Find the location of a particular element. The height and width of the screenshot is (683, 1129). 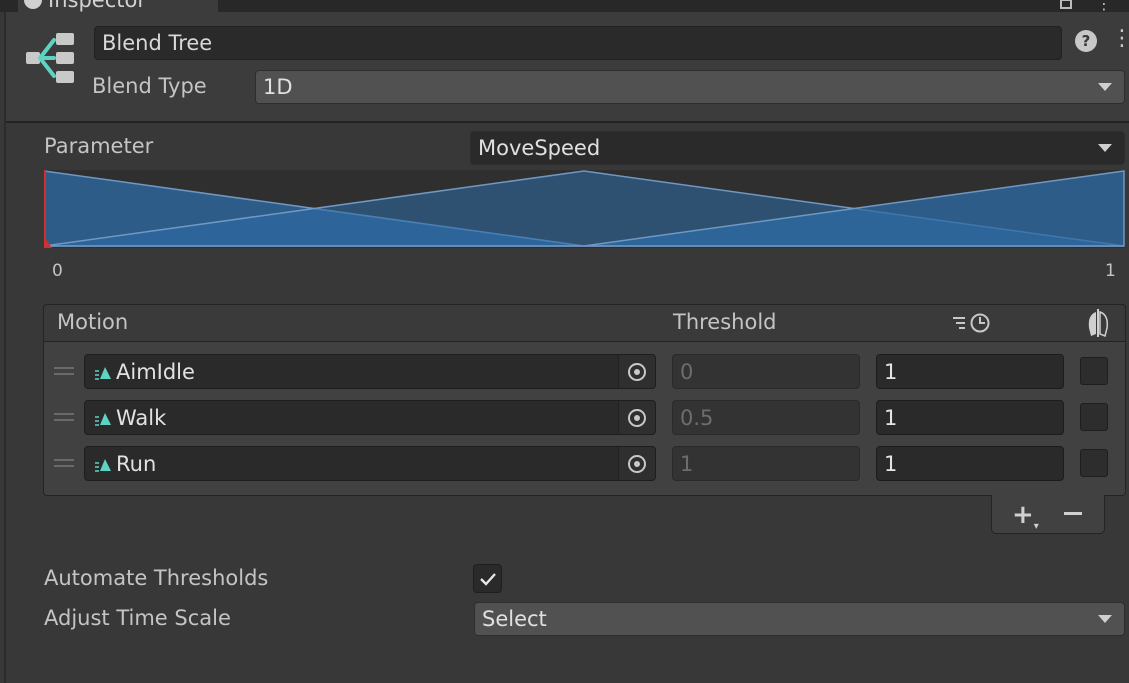

minus-icon is located at coordinates (1073, 513).